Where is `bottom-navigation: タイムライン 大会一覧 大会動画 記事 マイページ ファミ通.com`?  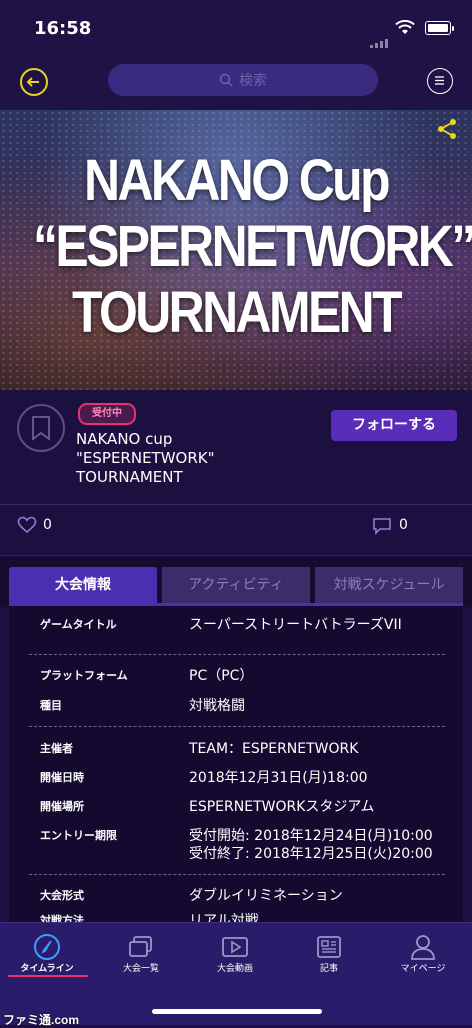 bottom-navigation: タイムライン 大会一覧 大会動画 記事 マイページ ファミ通.com is located at coordinates (236, 974).